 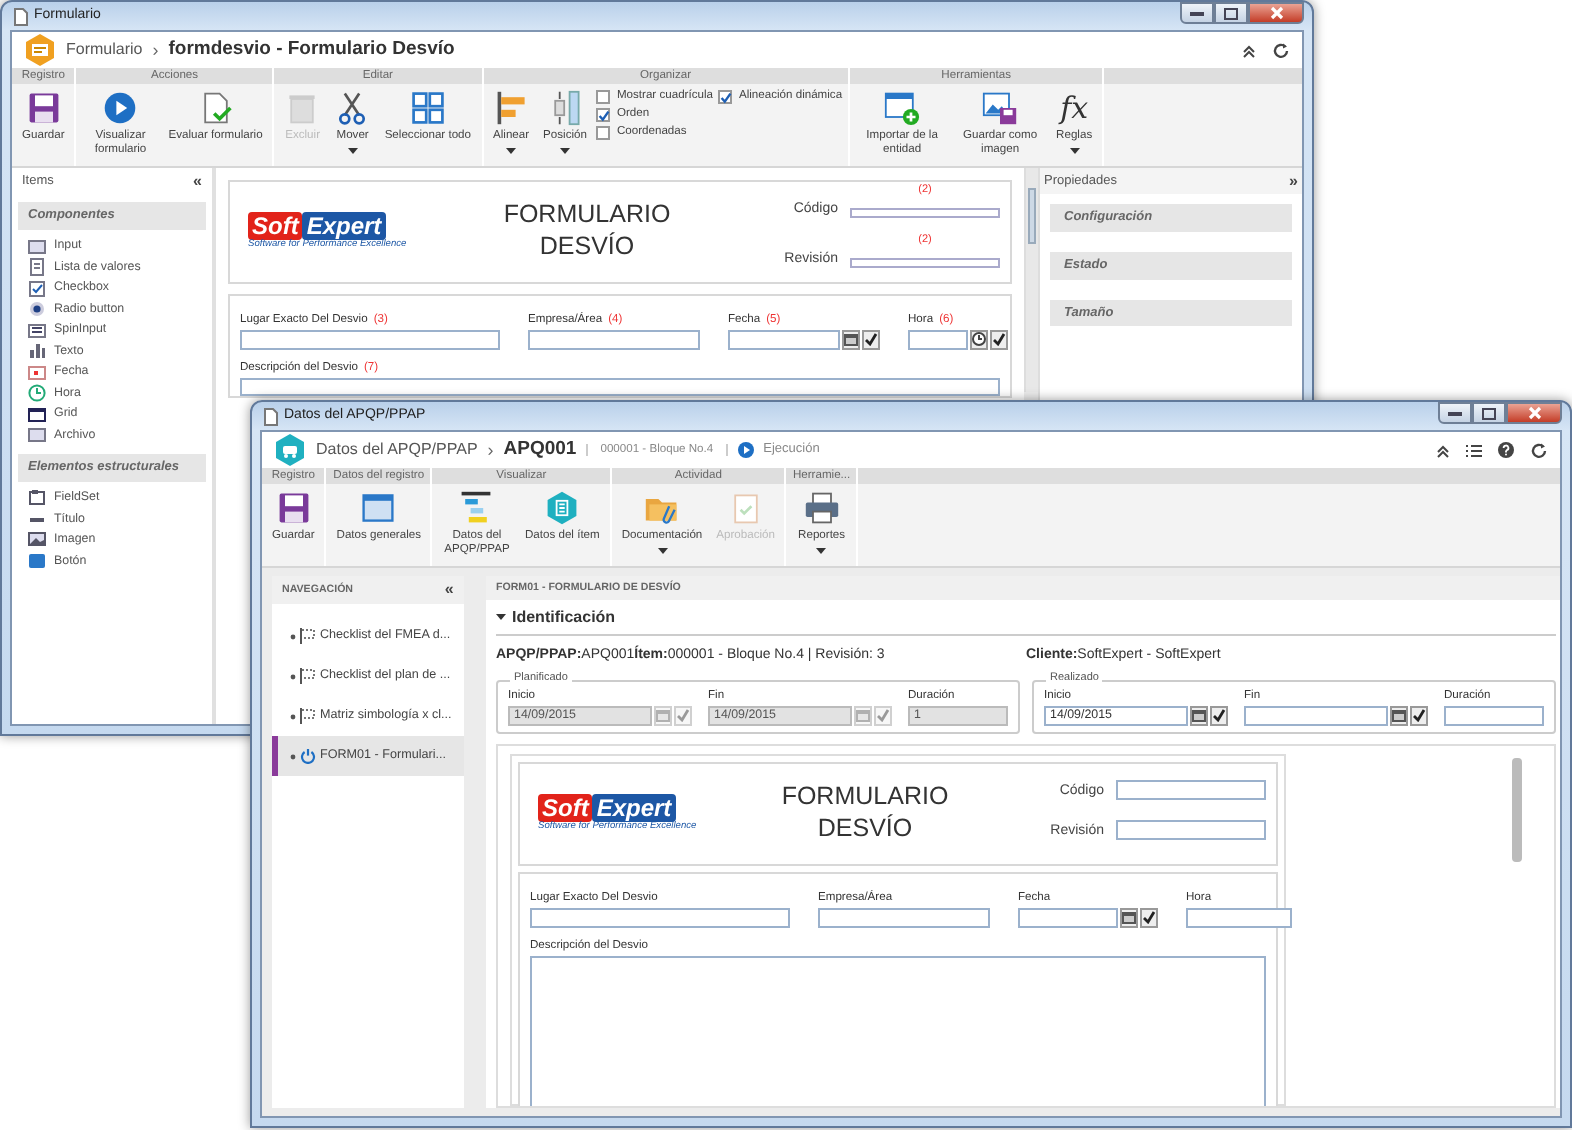 I want to click on table-add-icon, so click(x=902, y=108).